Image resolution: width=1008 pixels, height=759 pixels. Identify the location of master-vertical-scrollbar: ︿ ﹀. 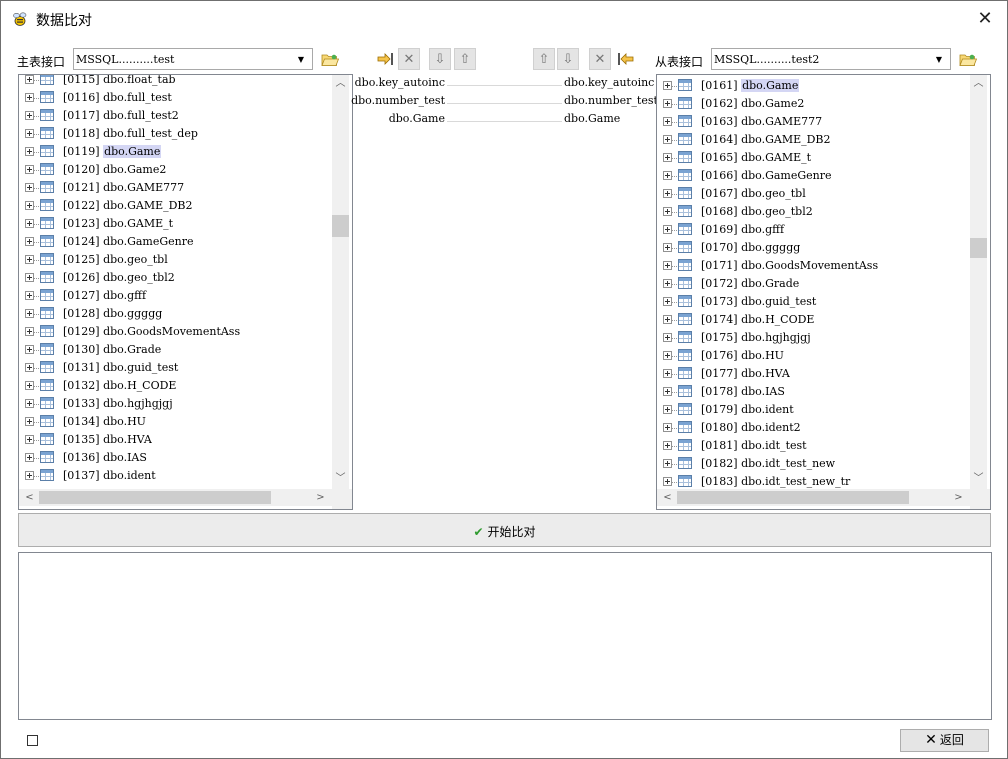
(340, 282).